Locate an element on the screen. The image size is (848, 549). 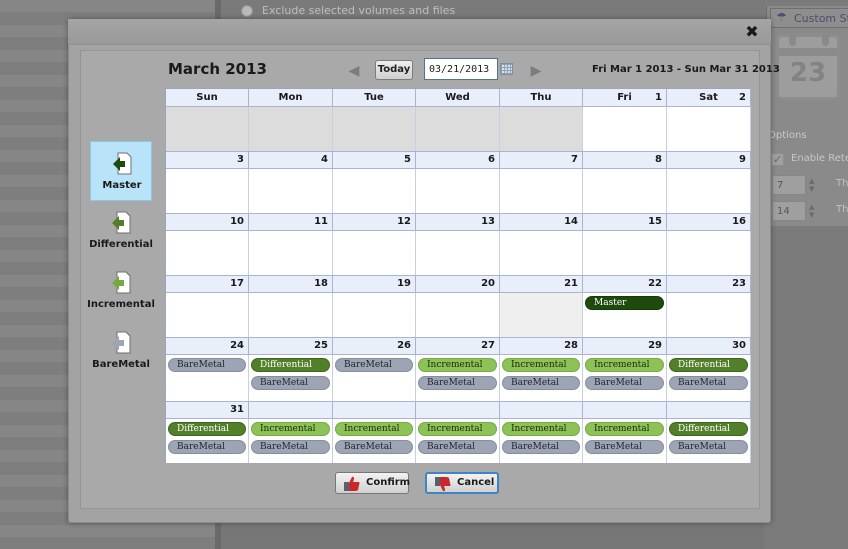
date-picker-icon is located at coordinates (506, 69).